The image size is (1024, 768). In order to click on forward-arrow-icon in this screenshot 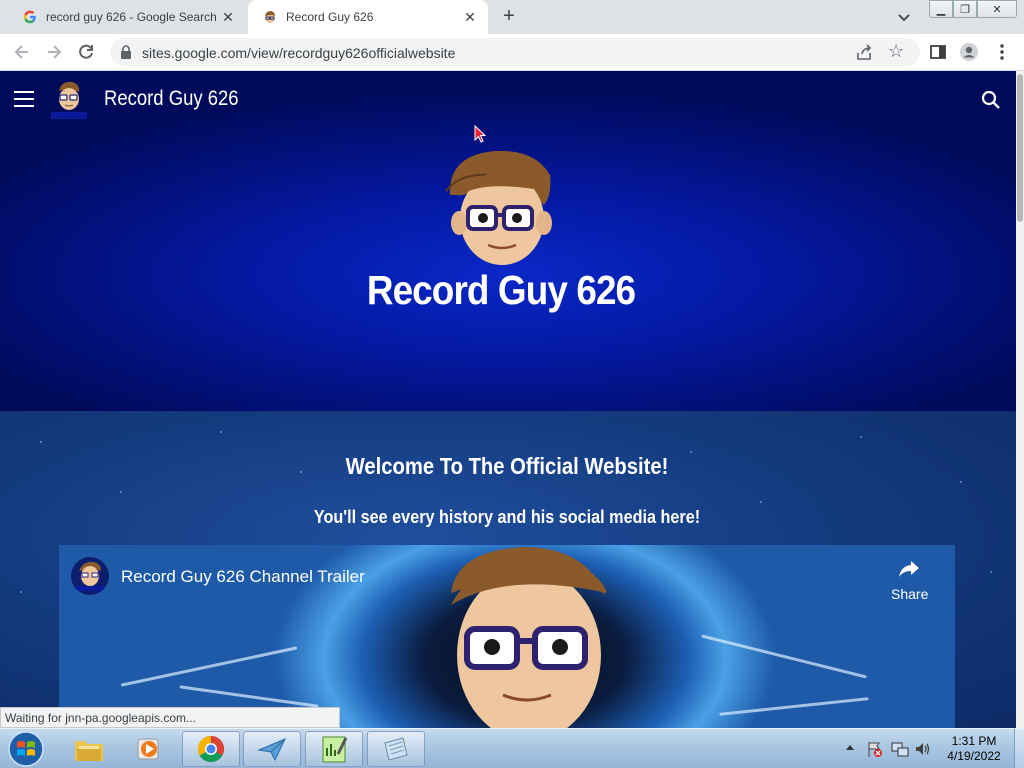, I will do `click(54, 52)`.